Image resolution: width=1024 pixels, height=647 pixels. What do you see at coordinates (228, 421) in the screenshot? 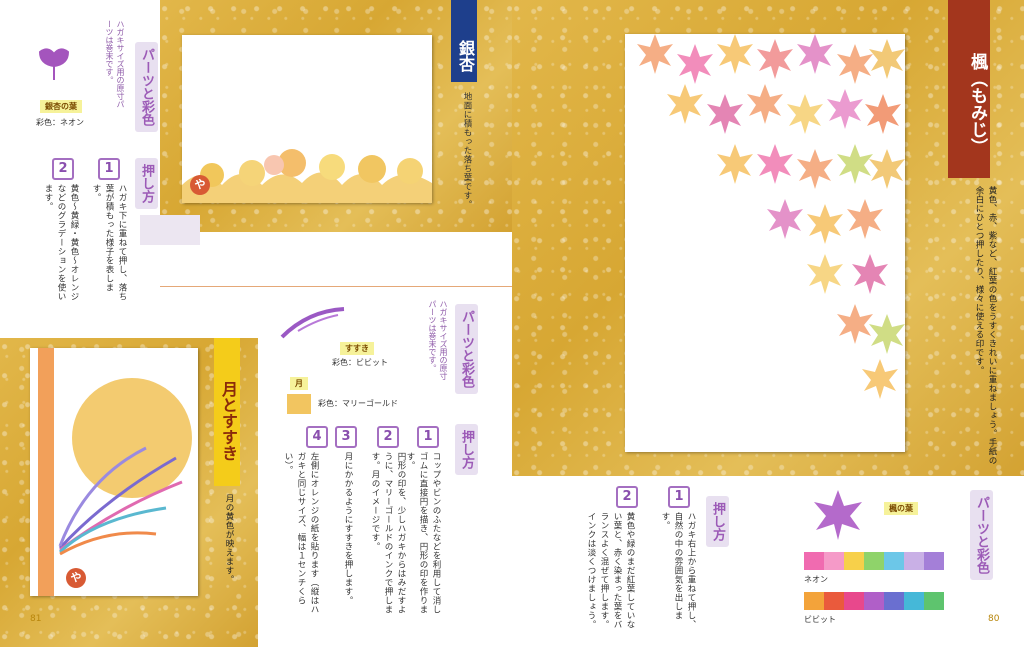
I see `moon-title: 月とすすき` at bounding box center [228, 421].